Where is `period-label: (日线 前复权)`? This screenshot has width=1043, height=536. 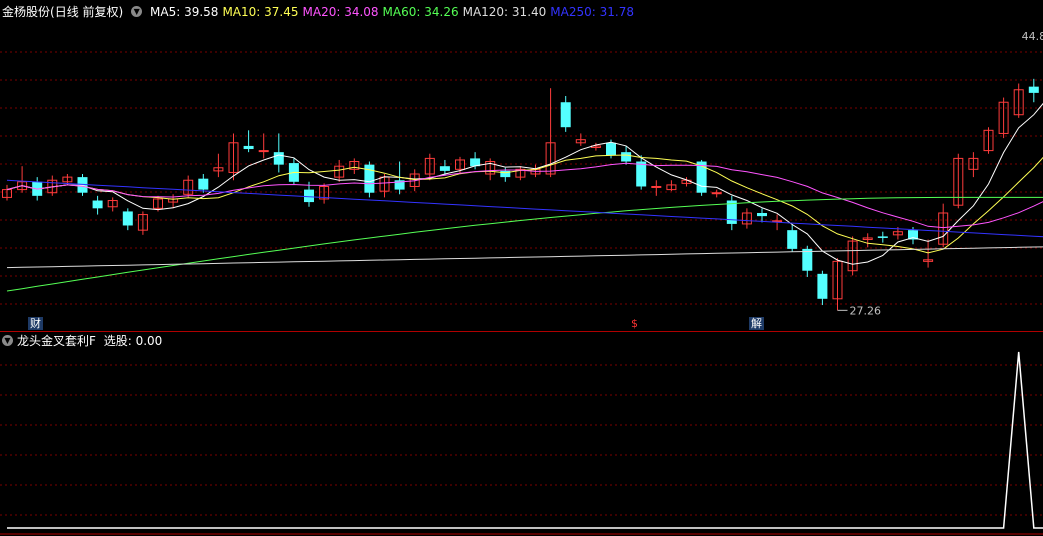 period-label: (日线 前复权) is located at coordinates (87, 12).